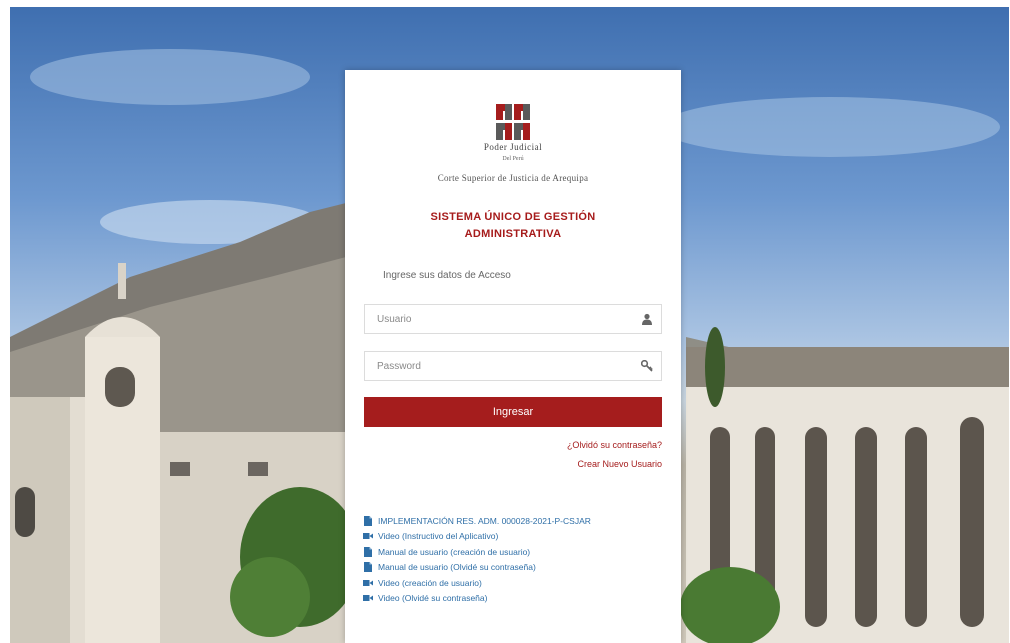 Image resolution: width=1010 pixels, height=643 pixels. Describe the element at coordinates (430, 582) in the screenshot. I see `resource-label: Video (creación de usuario)` at that location.